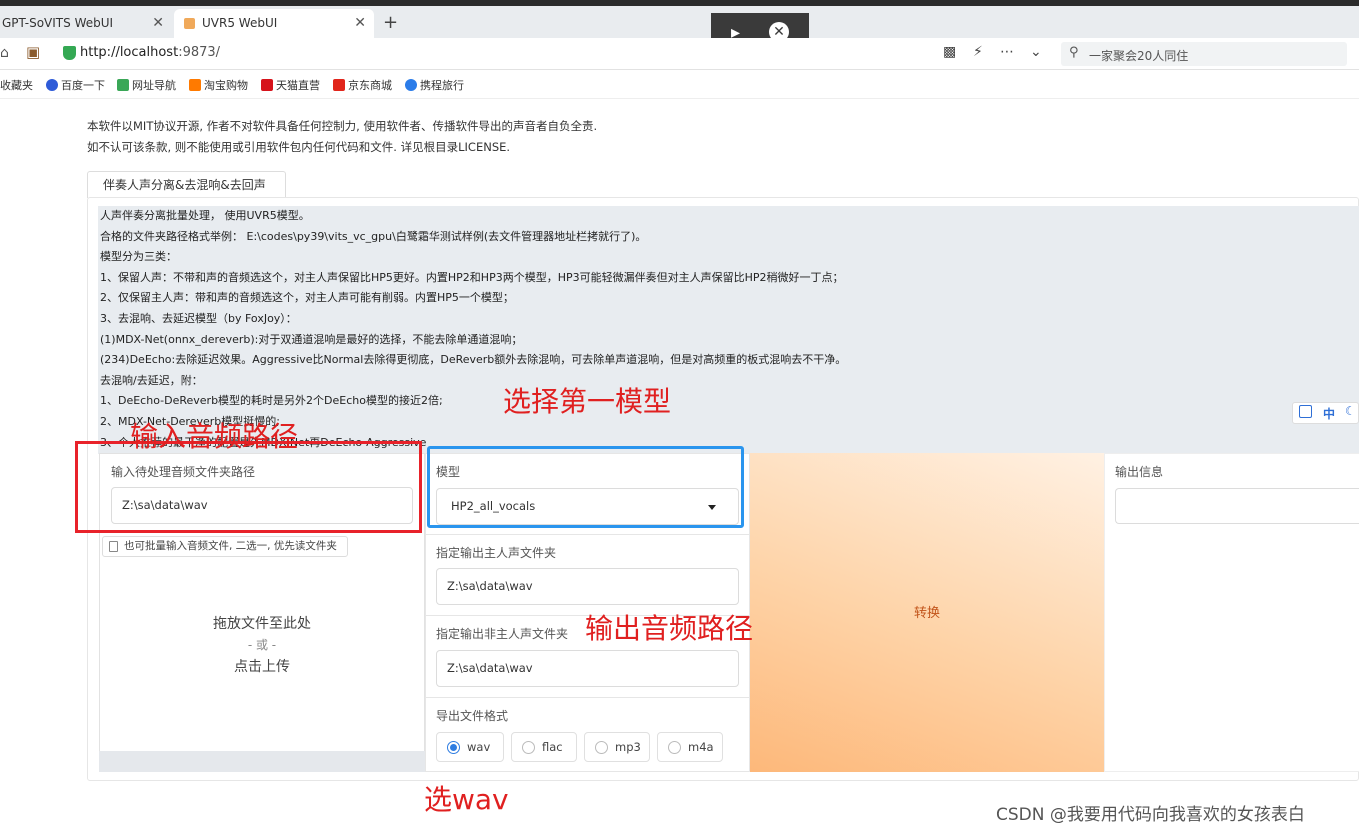 The image size is (1359, 830). What do you see at coordinates (544, 747) in the screenshot?
I see `format-radio-flac: flac` at bounding box center [544, 747].